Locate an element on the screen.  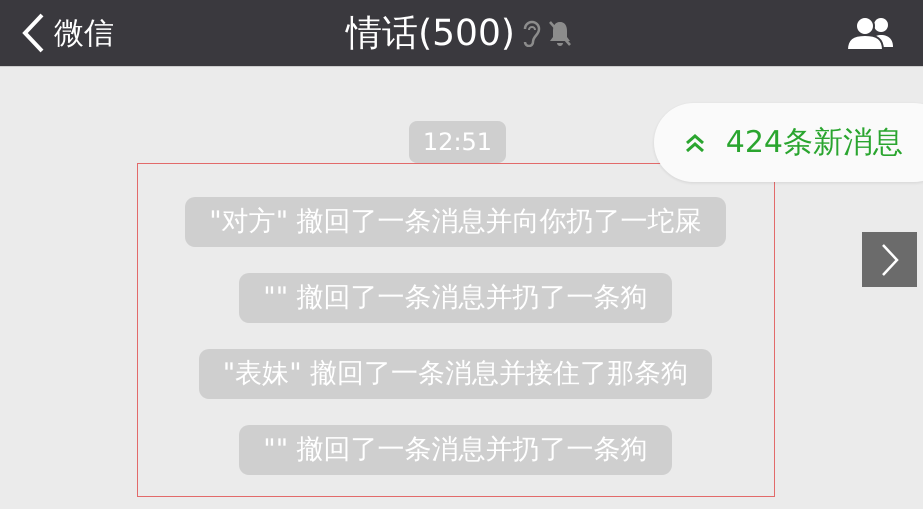
back-button: 微信 is located at coordinates (97, 33).